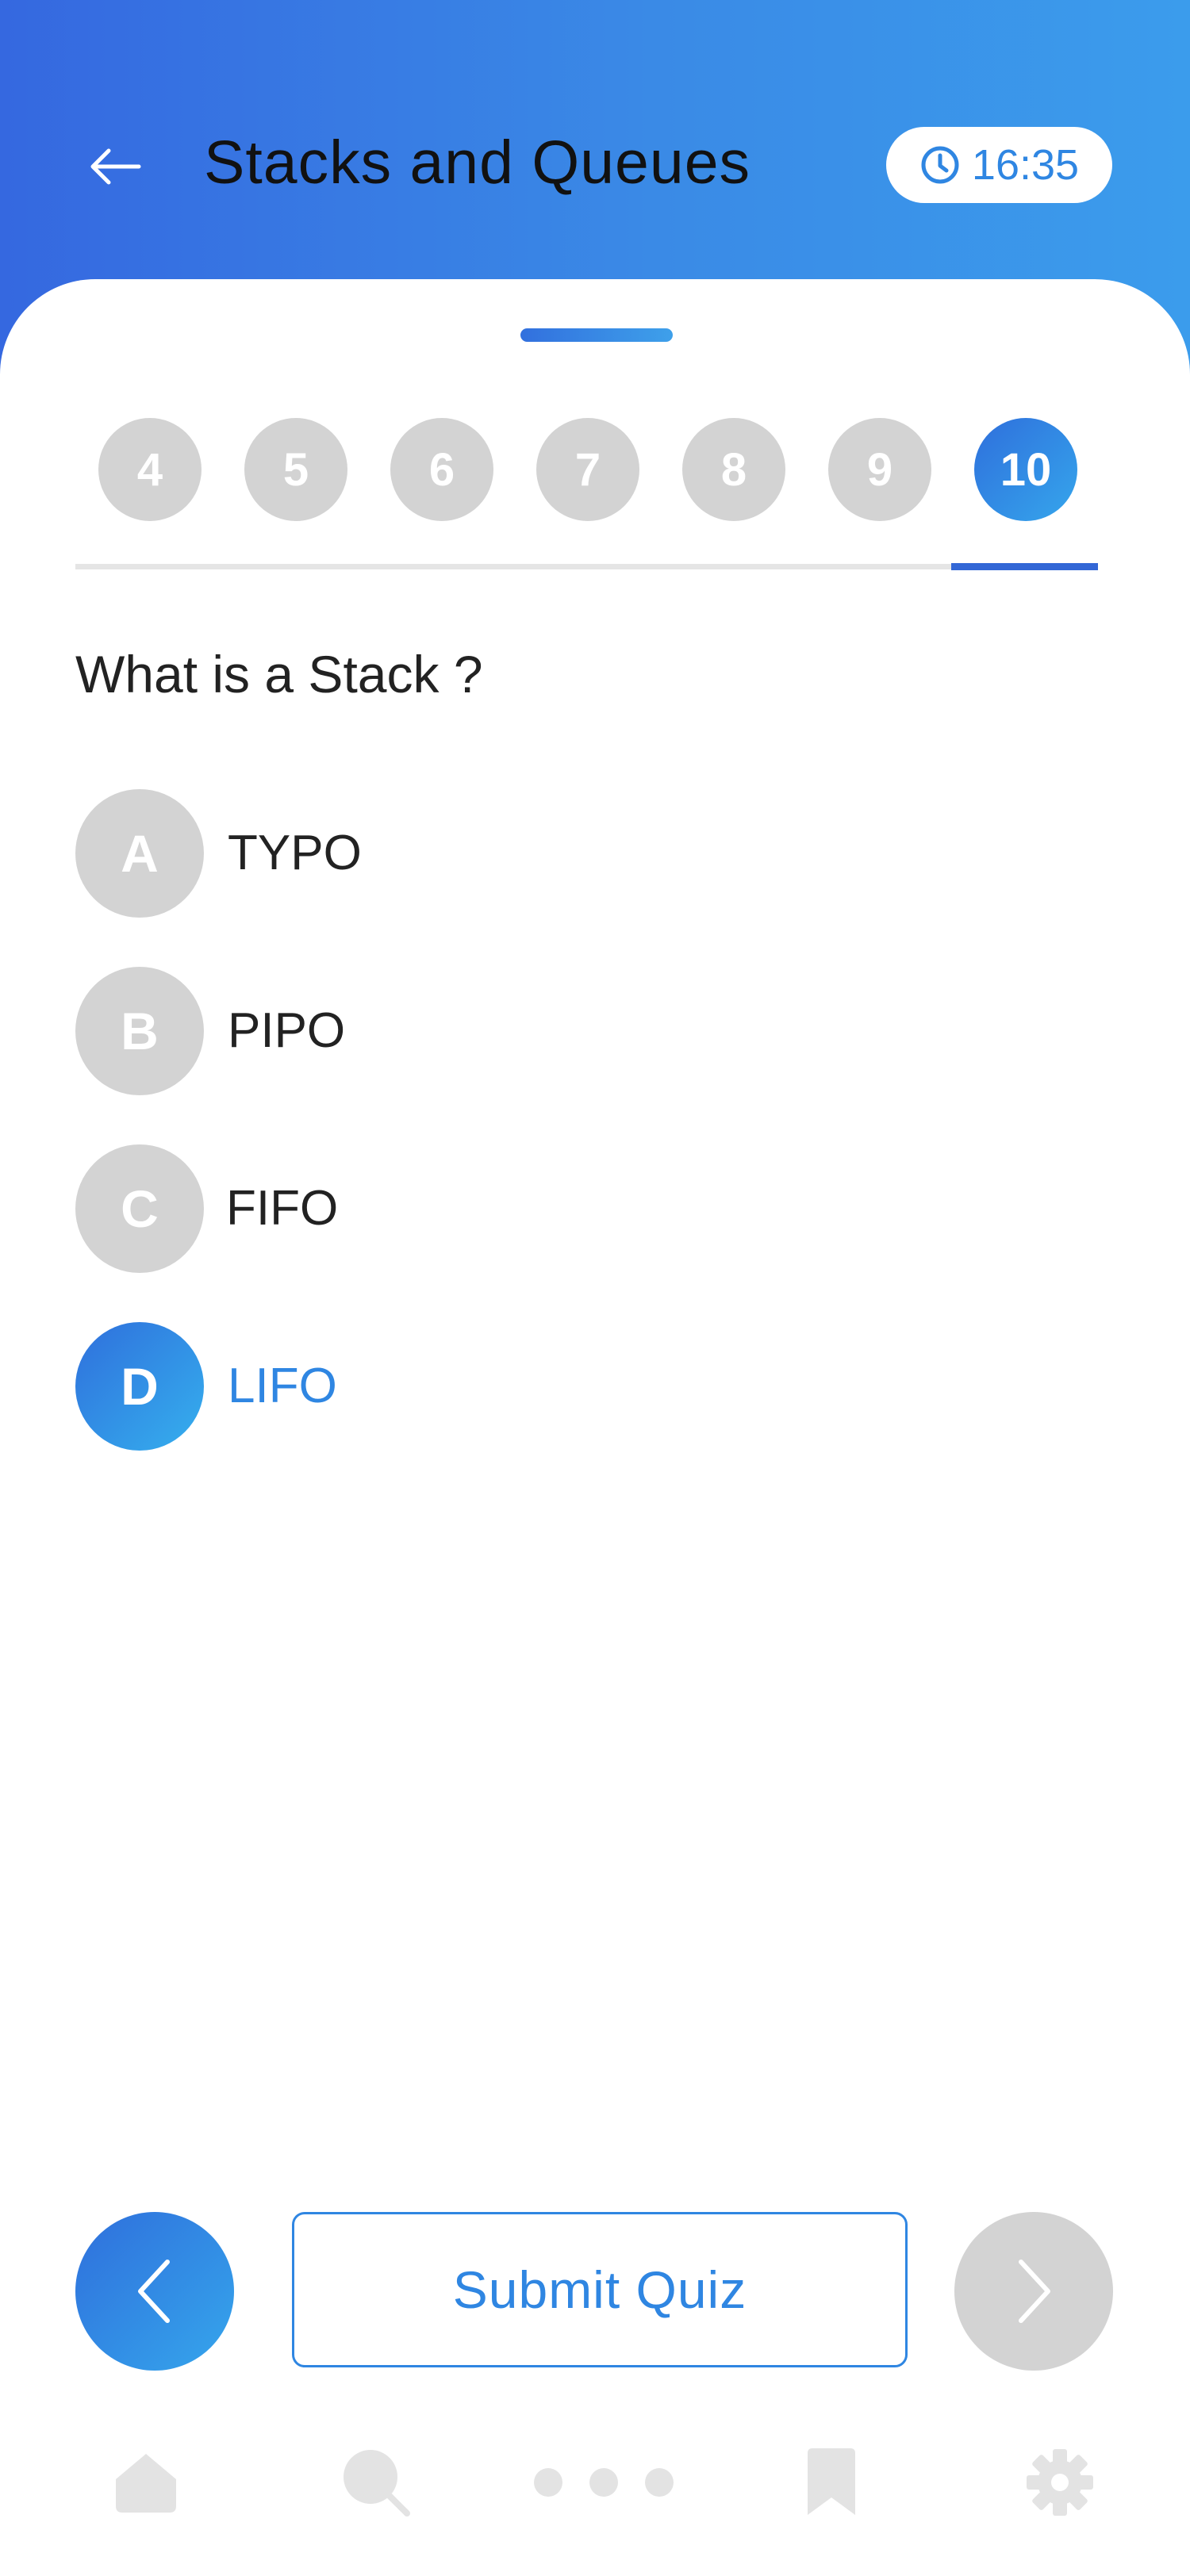 This screenshot has width=1190, height=2576. I want to click on nav-home, so click(146, 2482).